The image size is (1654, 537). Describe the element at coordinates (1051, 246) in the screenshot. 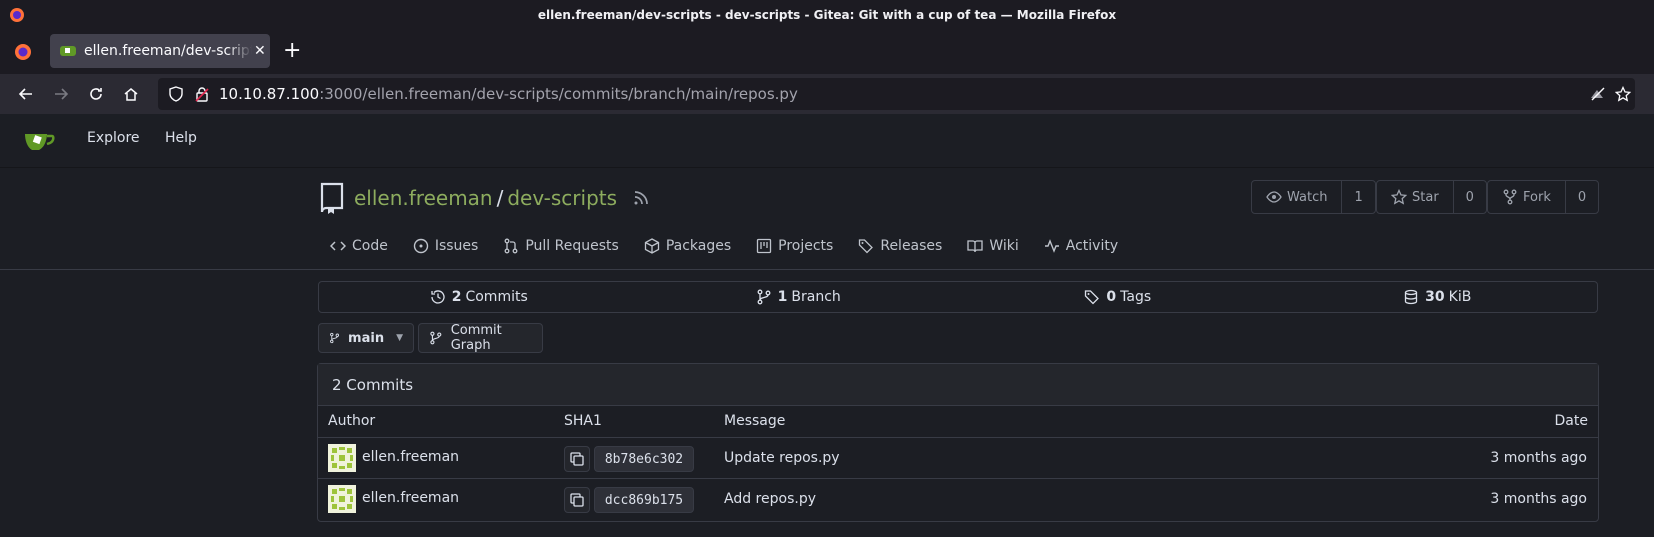

I see `pulse-icon` at that location.